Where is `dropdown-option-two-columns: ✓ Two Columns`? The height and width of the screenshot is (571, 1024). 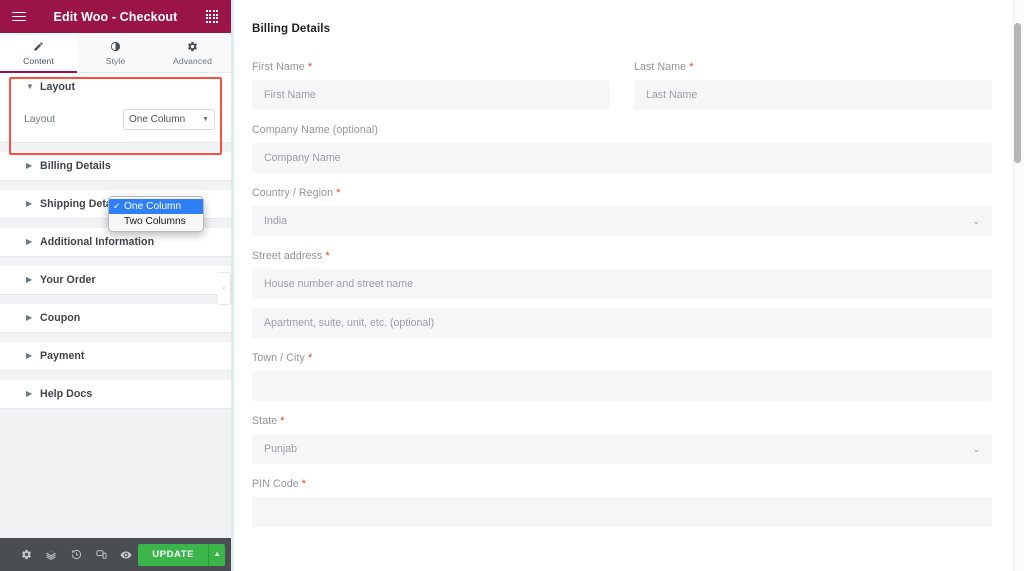 dropdown-option-two-columns: ✓ Two Columns is located at coordinates (156, 221).